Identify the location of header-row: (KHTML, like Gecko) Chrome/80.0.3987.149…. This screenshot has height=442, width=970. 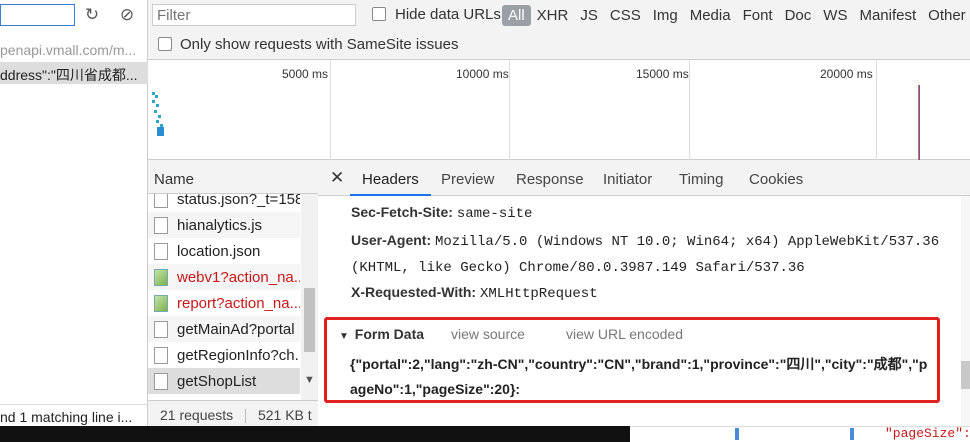
(578, 267).